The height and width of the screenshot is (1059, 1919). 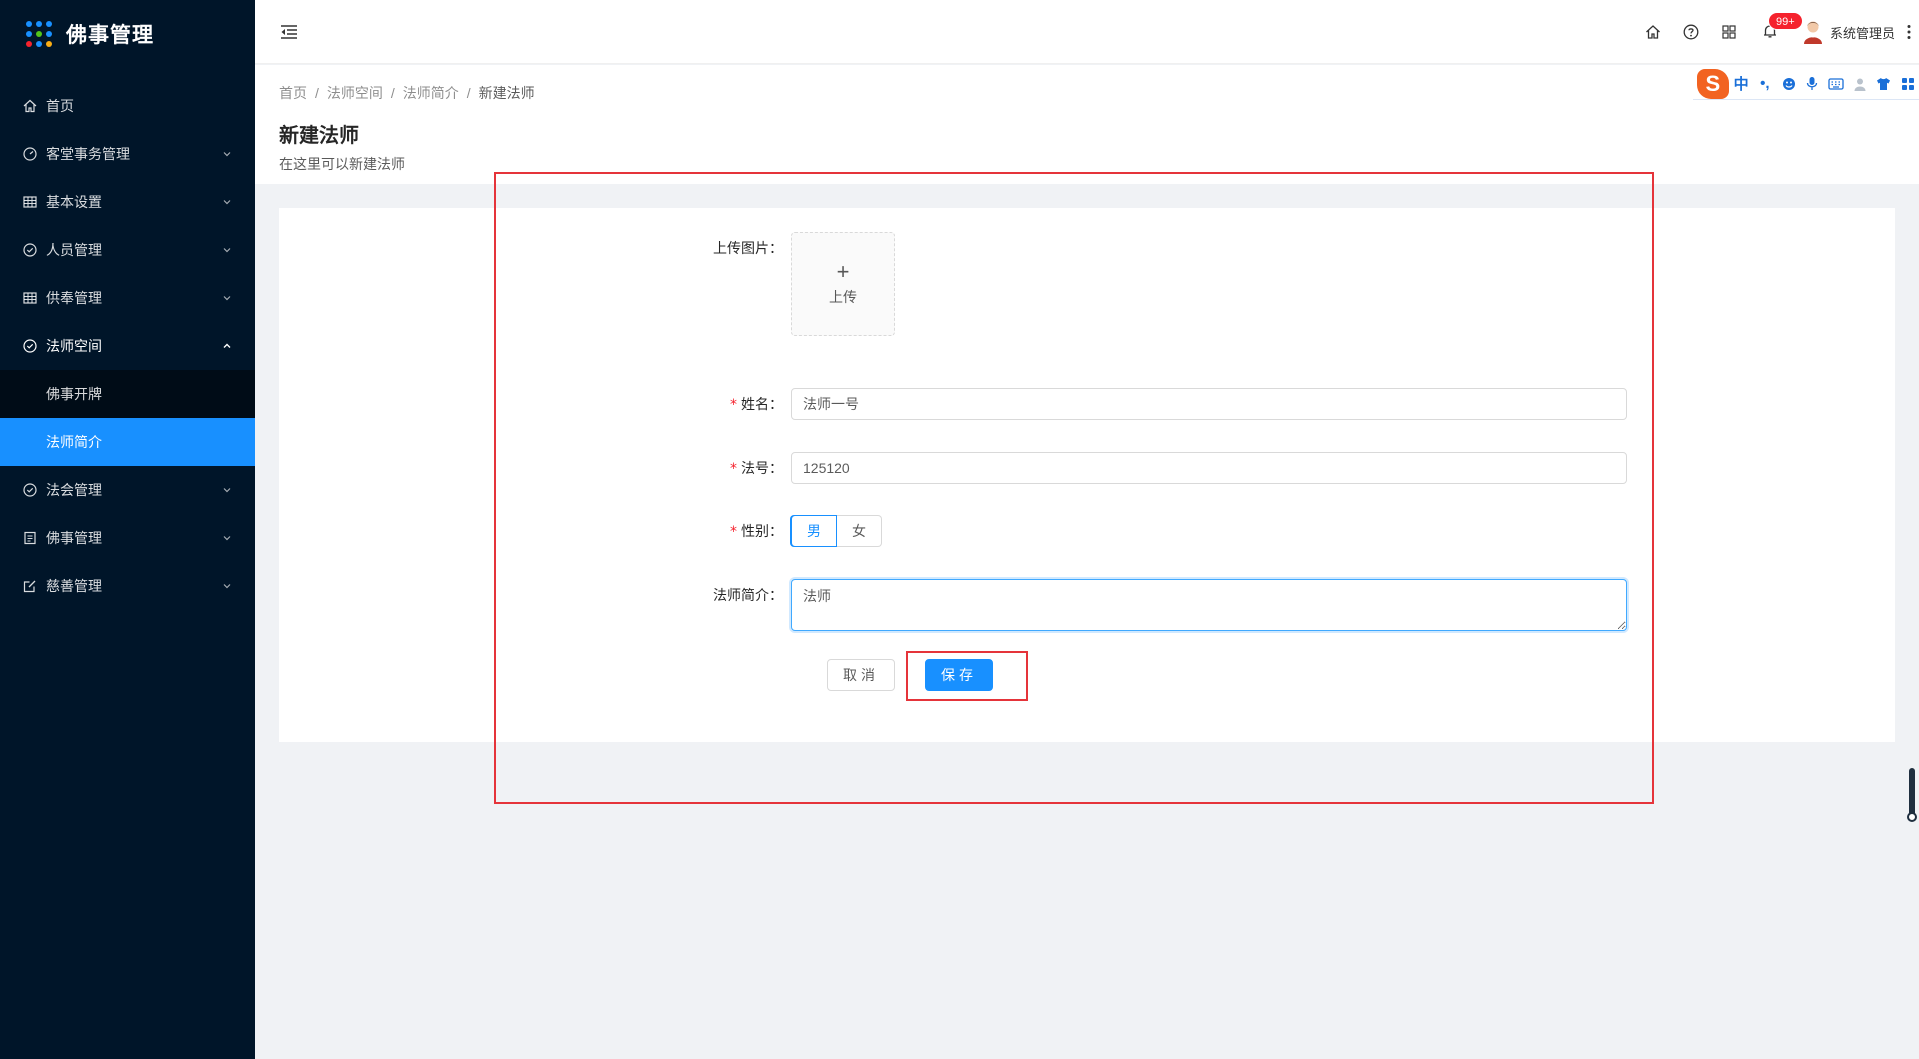 I want to click on sidebar-item-ketang: 客堂事务管理, so click(x=127, y=154).